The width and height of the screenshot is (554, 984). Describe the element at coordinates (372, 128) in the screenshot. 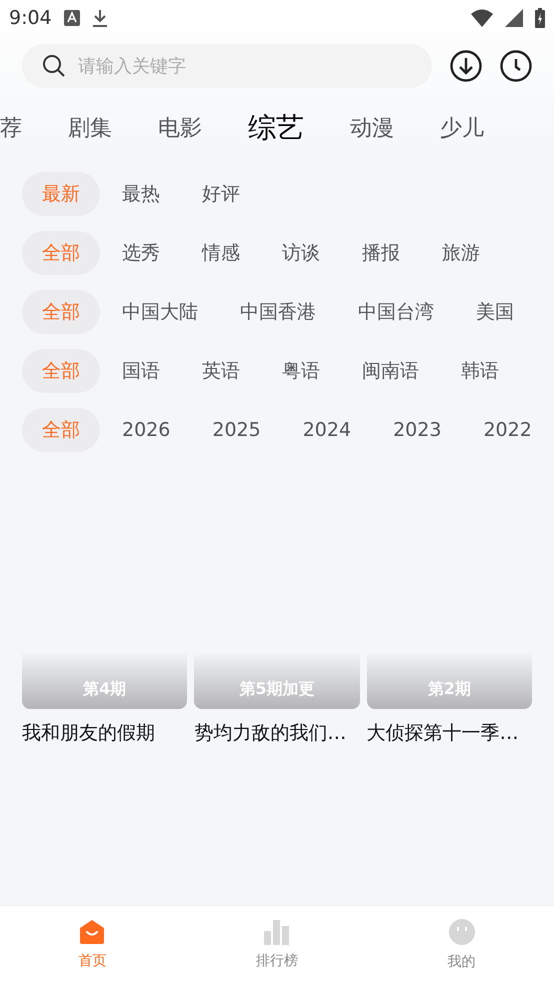

I see `category-tab: 动漫` at that location.